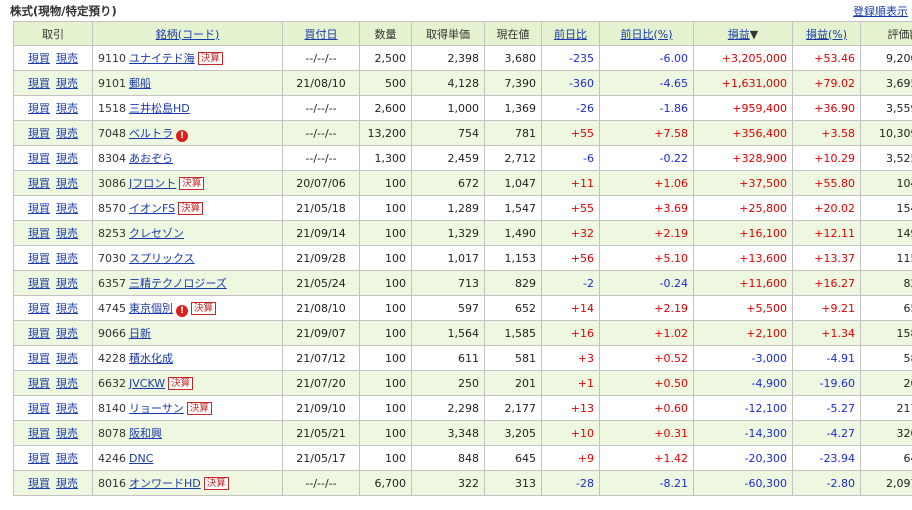  I want to click on value-cell: 82,900, so click(886, 283).